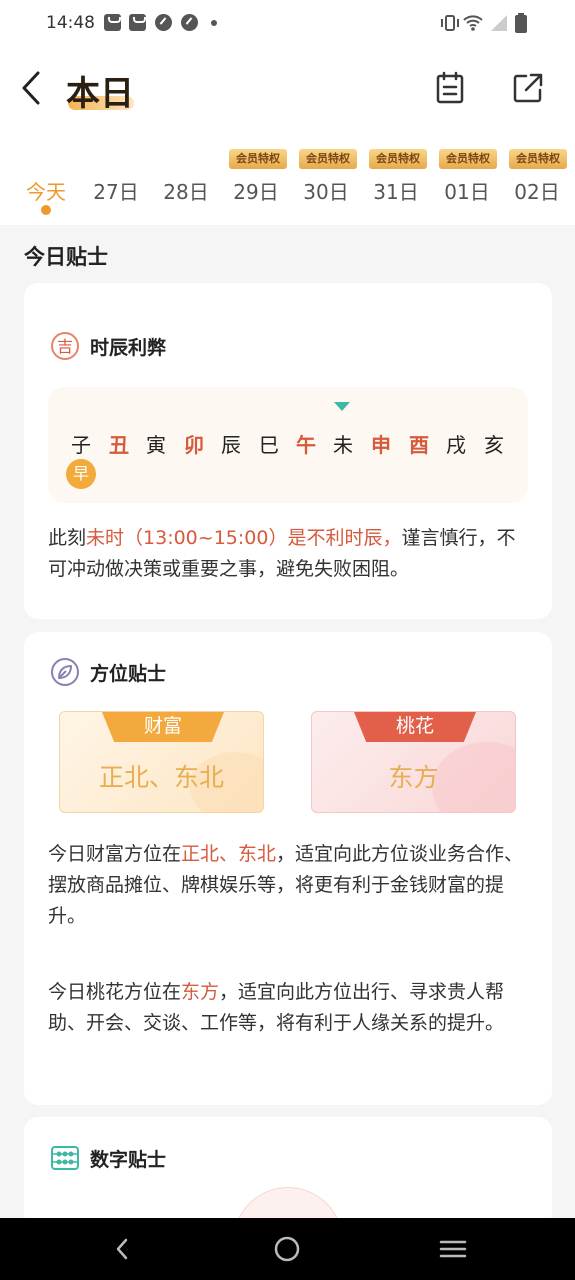 Image resolution: width=575 pixels, height=1280 pixels. What do you see at coordinates (128, 347) in the screenshot?
I see `hours-card-title: 时辰利弊` at bounding box center [128, 347].